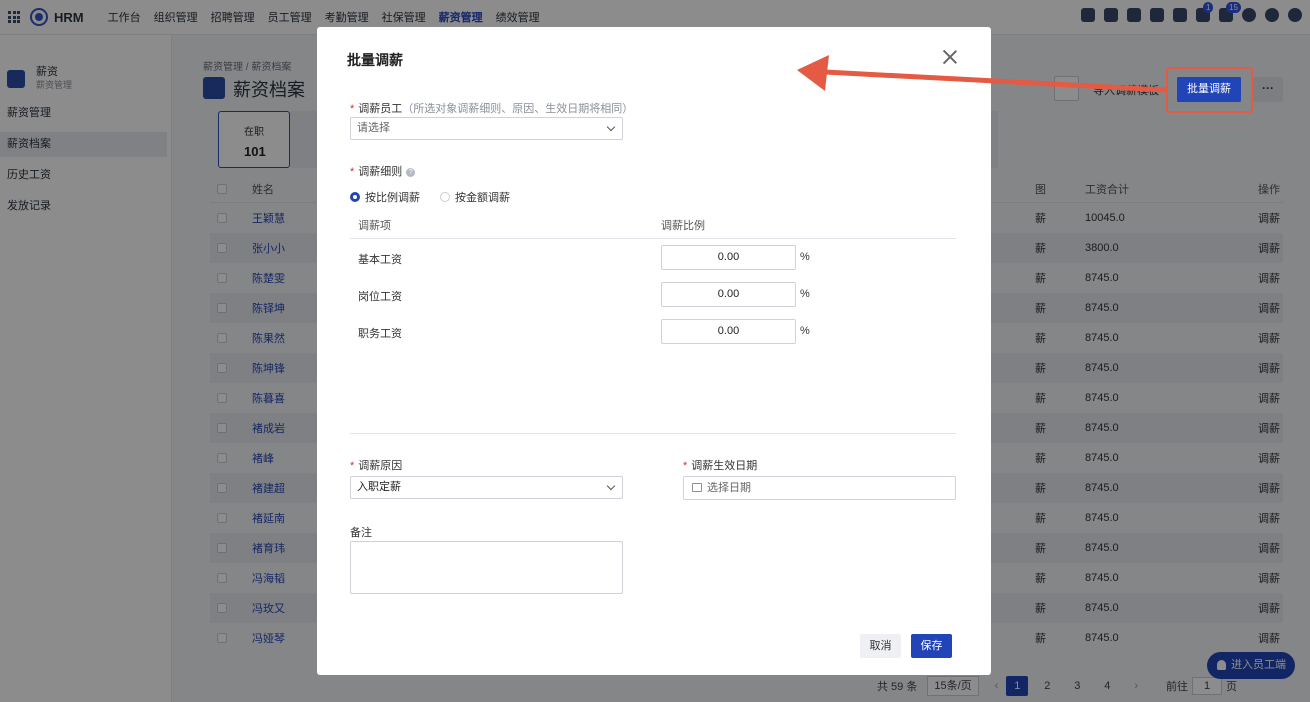 The width and height of the screenshot is (1310, 702). Describe the element at coordinates (653, 331) in the screenshot. I see `adjust-row-duty: 职务工资 0.00 %` at that location.